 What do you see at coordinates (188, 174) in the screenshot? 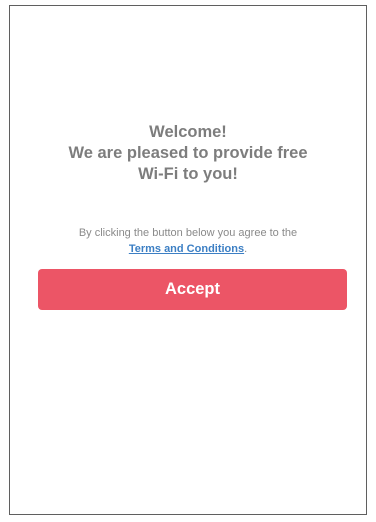
I see `welcome-line-3: Wi-Fi to you!` at bounding box center [188, 174].